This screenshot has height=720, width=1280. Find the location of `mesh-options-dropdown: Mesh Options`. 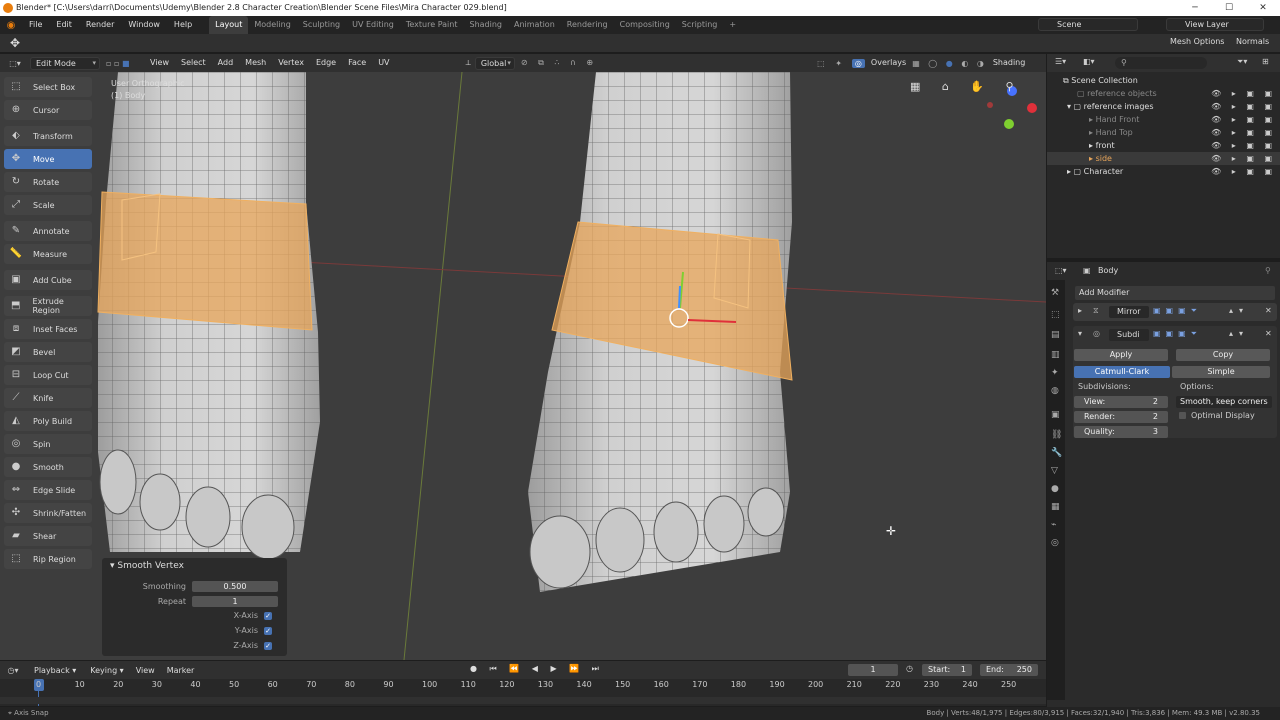

mesh-options-dropdown: Mesh Options is located at coordinates (1197, 41).